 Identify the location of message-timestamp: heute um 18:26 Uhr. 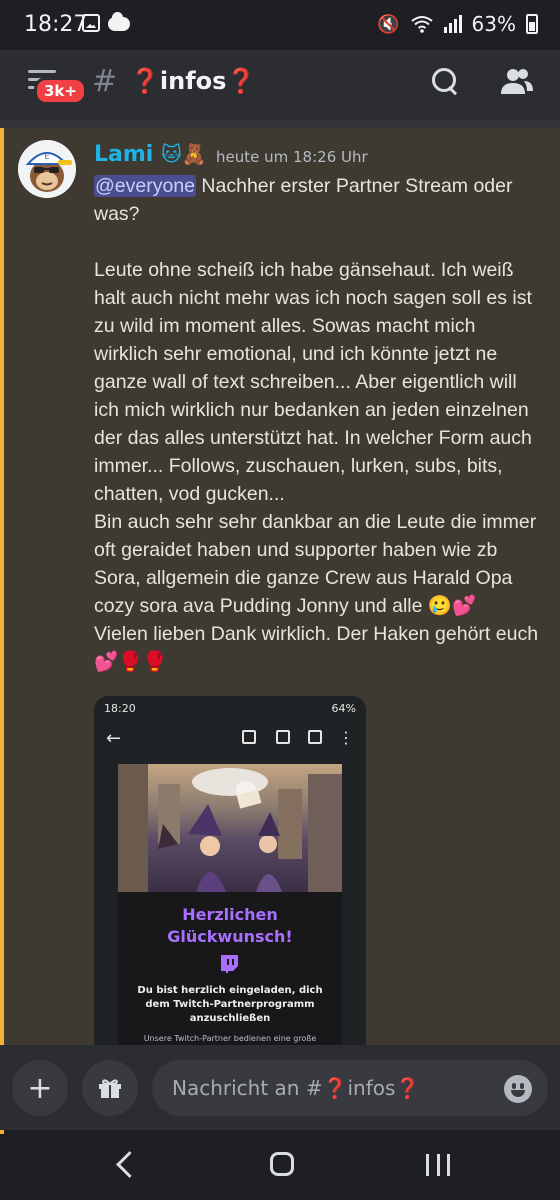
(292, 157).